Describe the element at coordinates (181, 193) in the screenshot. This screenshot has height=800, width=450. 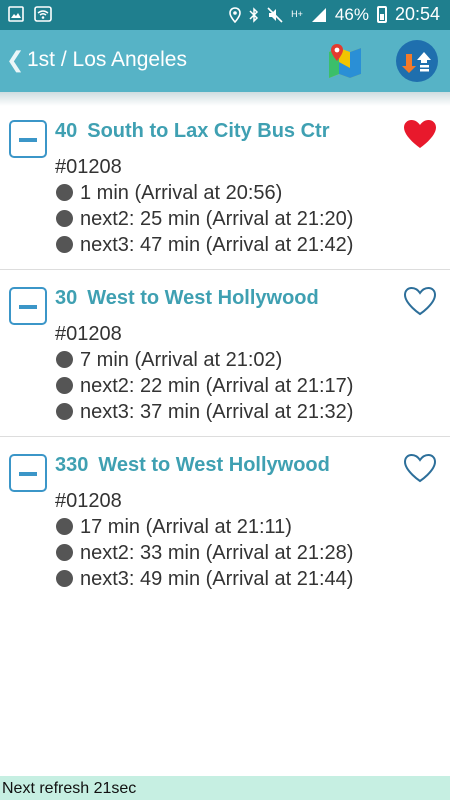
I see `arrival-text: 1 min (Arrival at 20:56)` at that location.